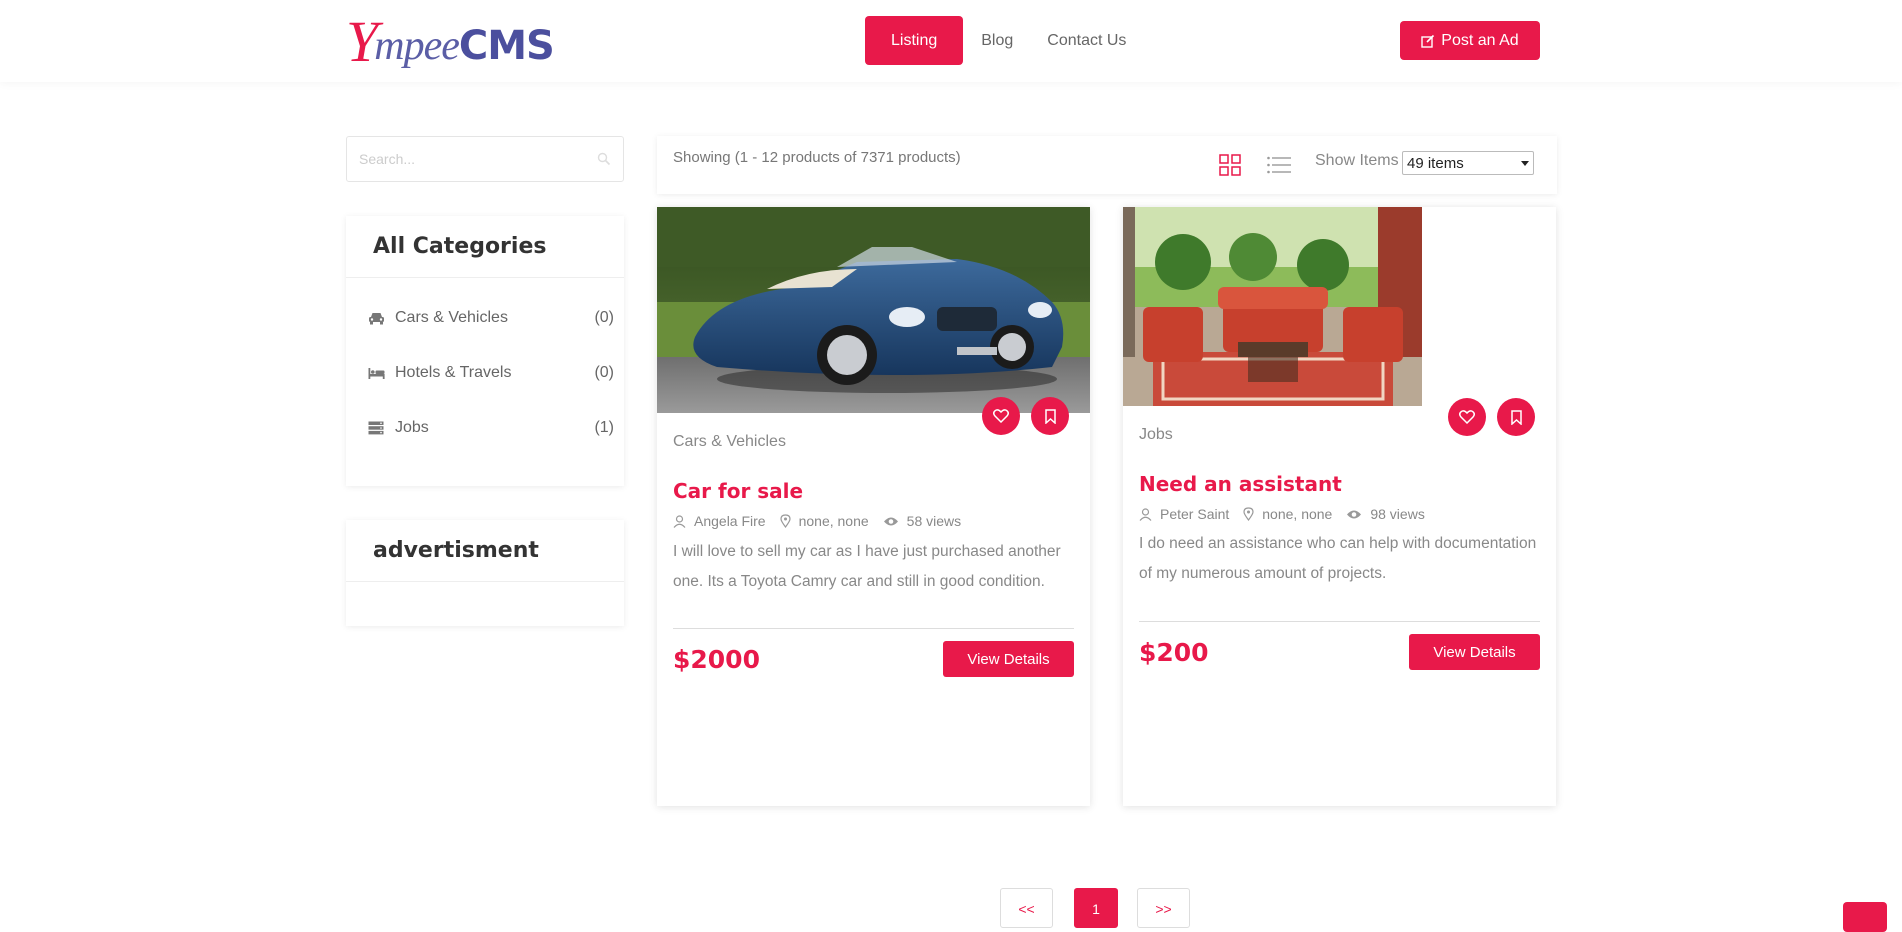 The height and width of the screenshot is (932, 1902). I want to click on author-name: Peter Saint, so click(1195, 514).